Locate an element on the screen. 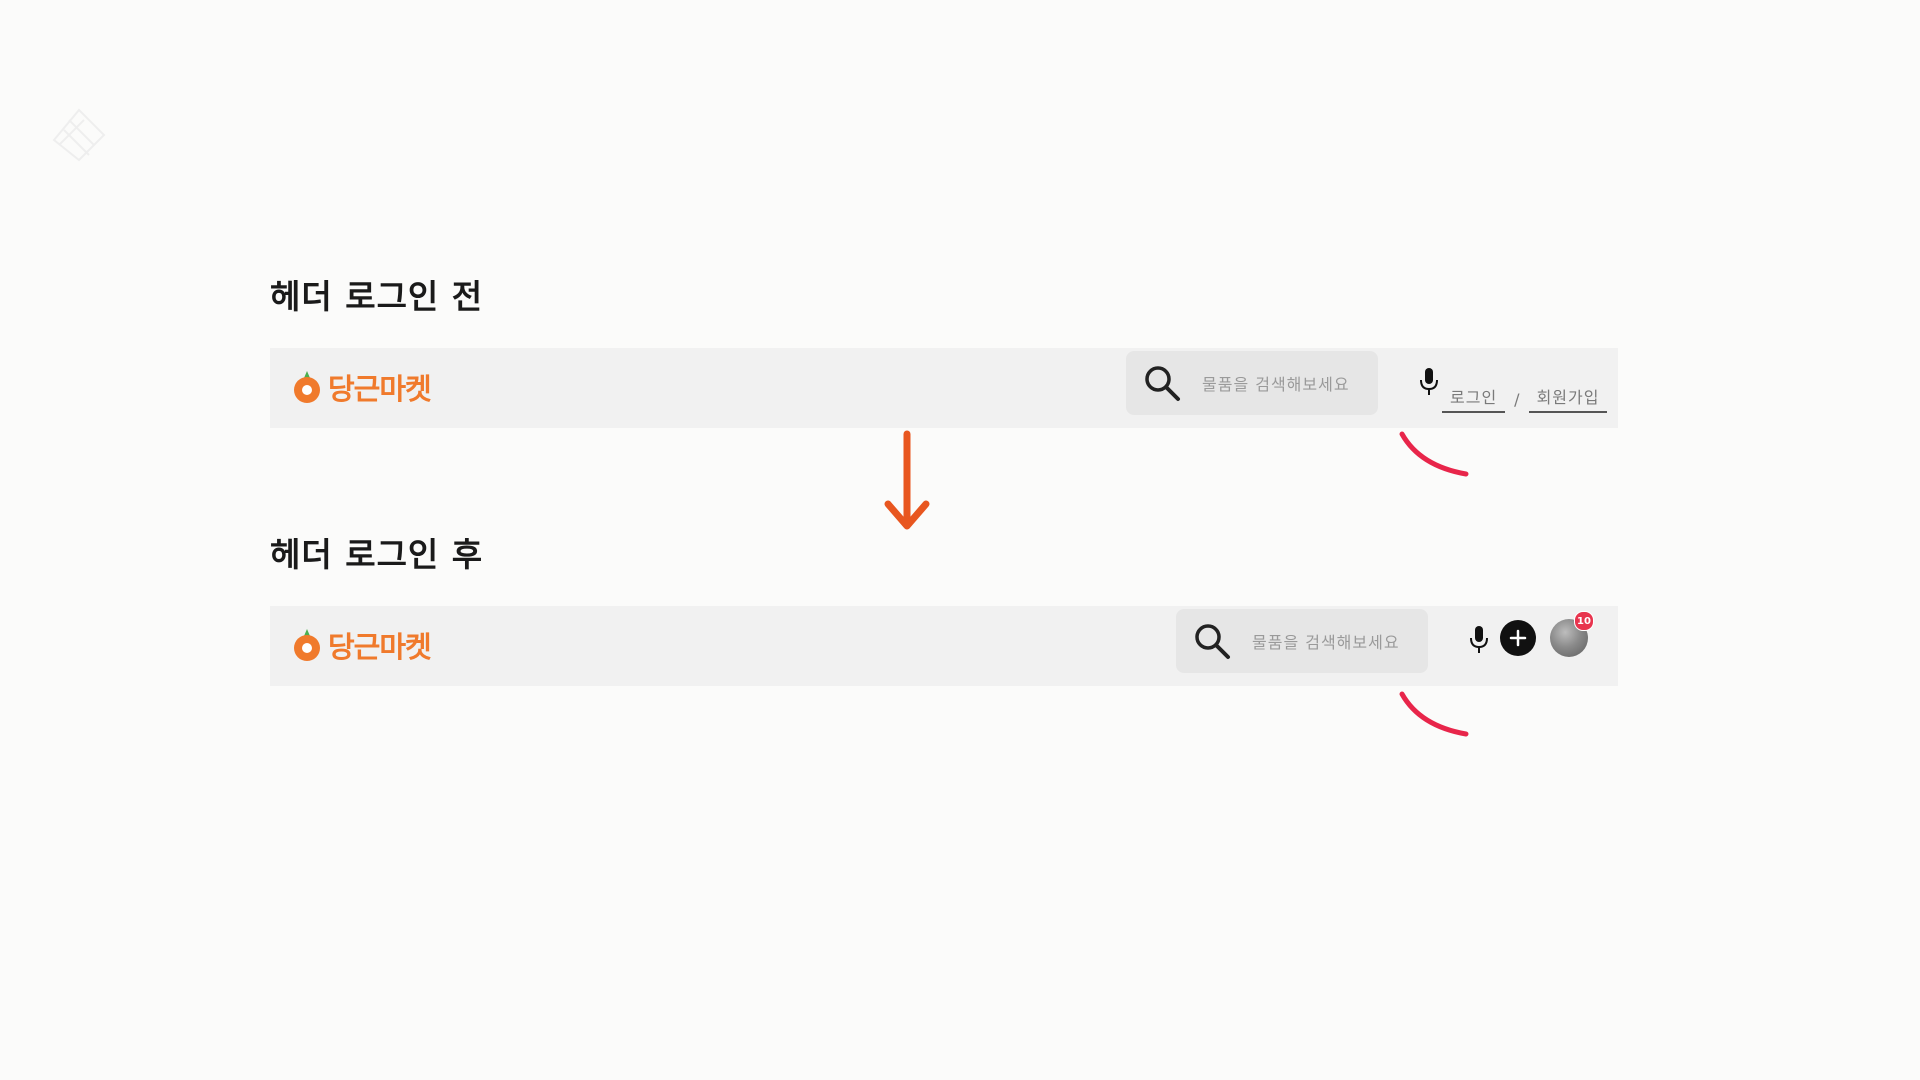  section-title-after-login: 헤더 로그인 후 is located at coordinates (377, 554).